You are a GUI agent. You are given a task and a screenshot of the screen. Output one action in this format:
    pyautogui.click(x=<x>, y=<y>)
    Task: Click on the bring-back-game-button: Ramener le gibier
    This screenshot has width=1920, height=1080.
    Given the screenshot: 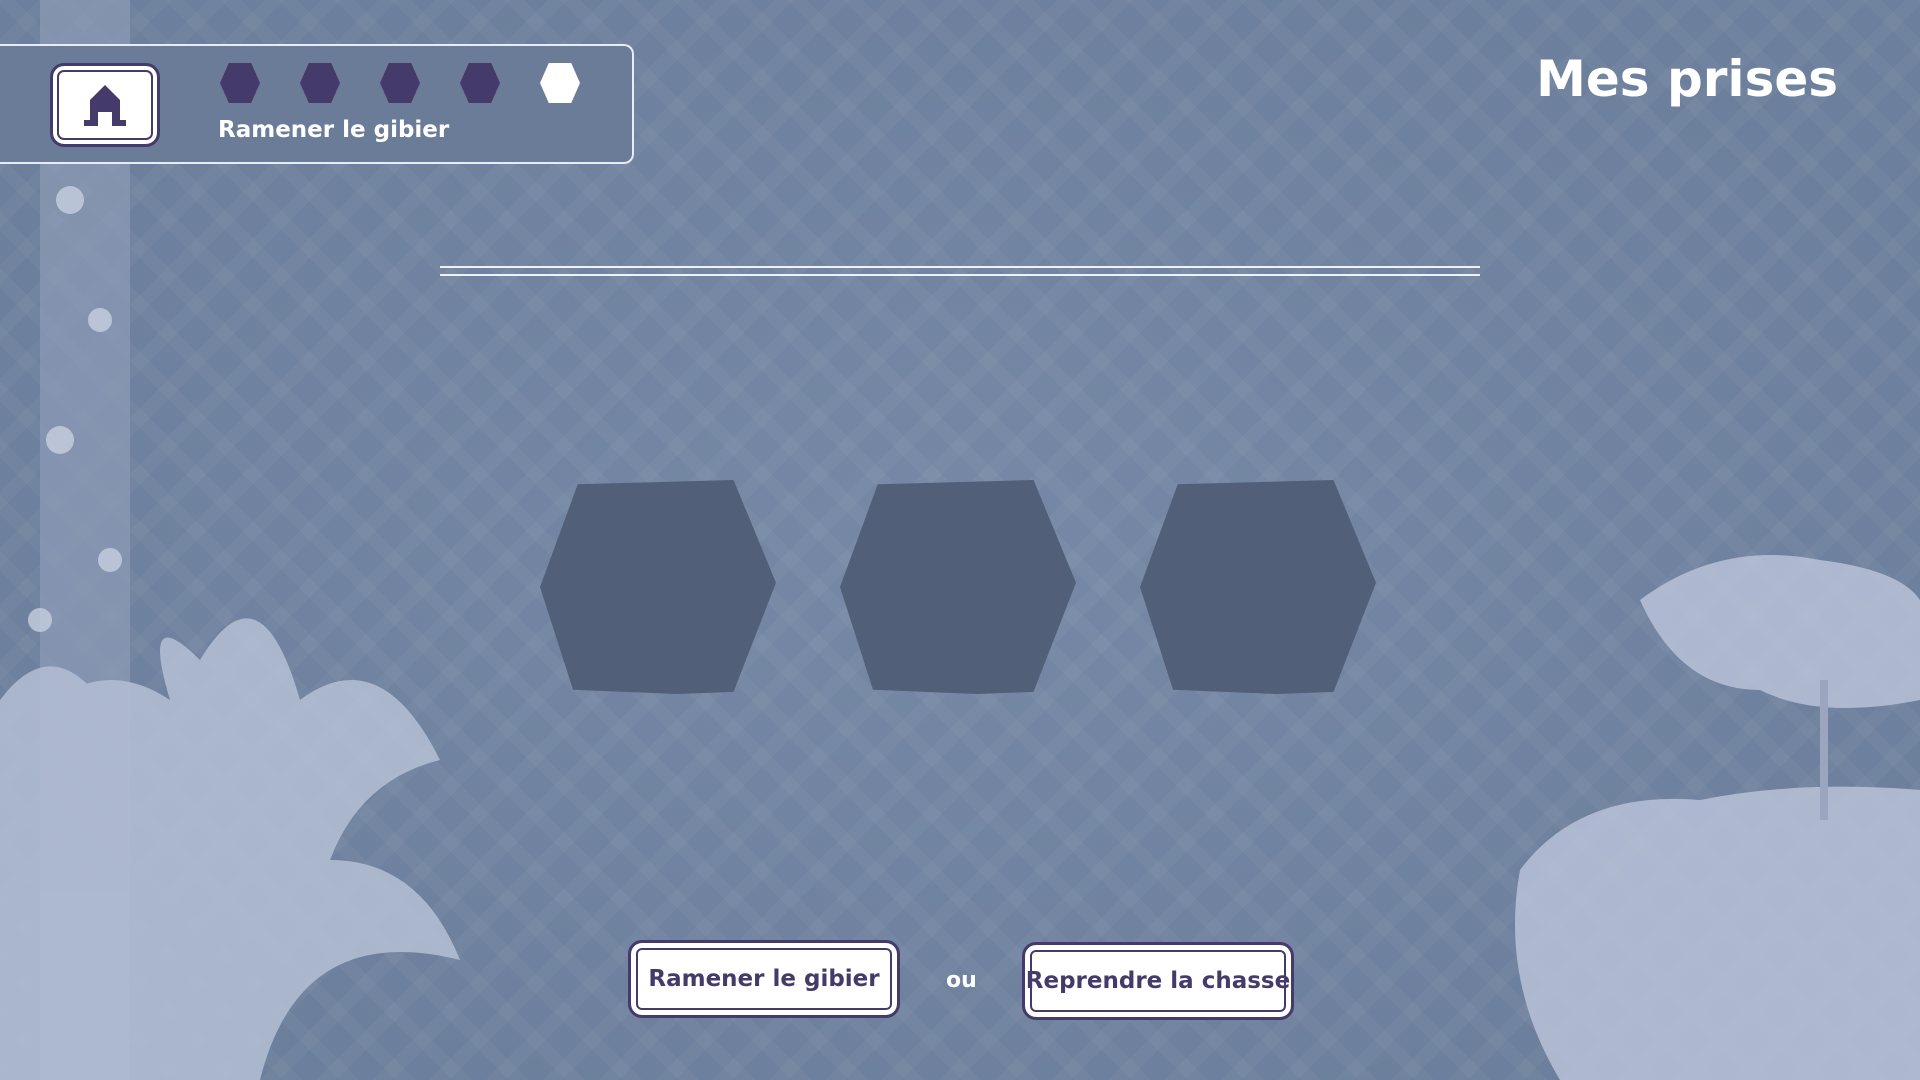 What is the action you would take?
    pyautogui.click(x=764, y=979)
    